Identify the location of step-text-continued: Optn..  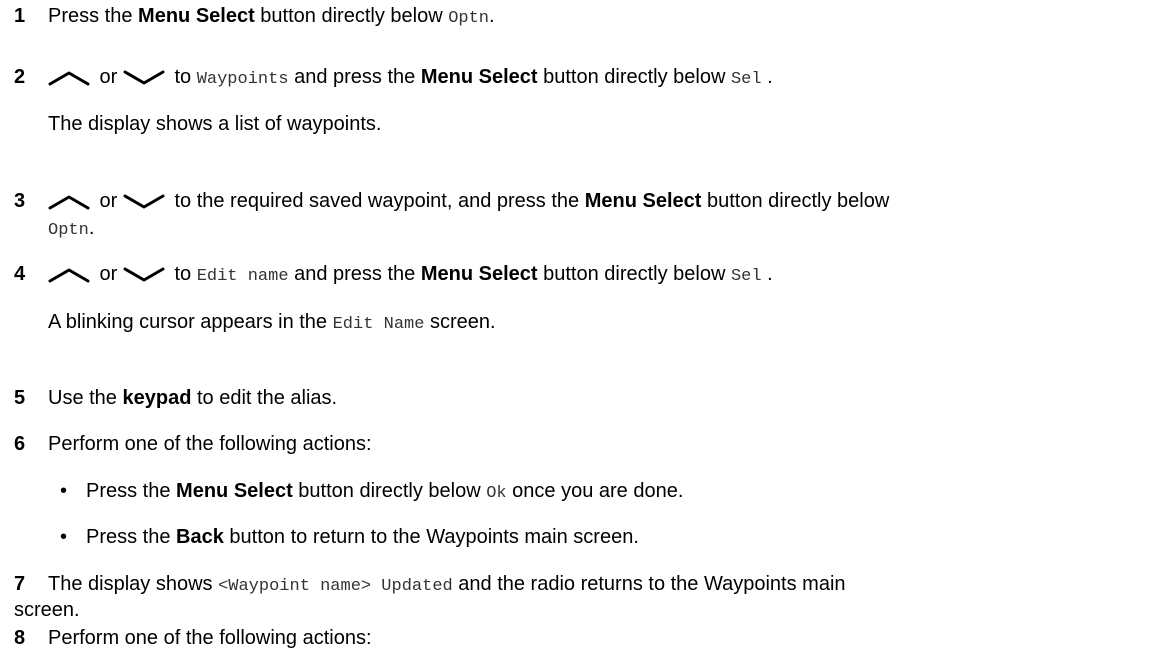
(71, 229).